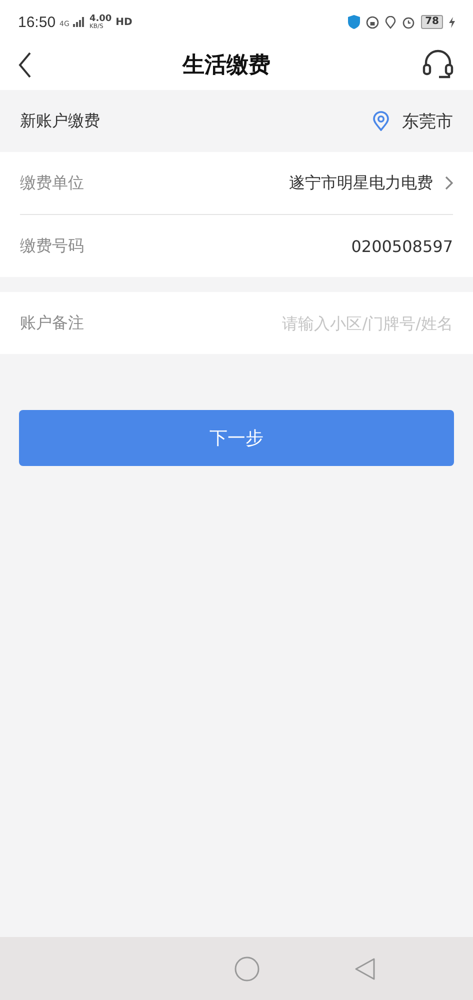 The height and width of the screenshot is (1000, 473). Describe the element at coordinates (449, 183) in the screenshot. I see `chevron-right-icon` at that location.